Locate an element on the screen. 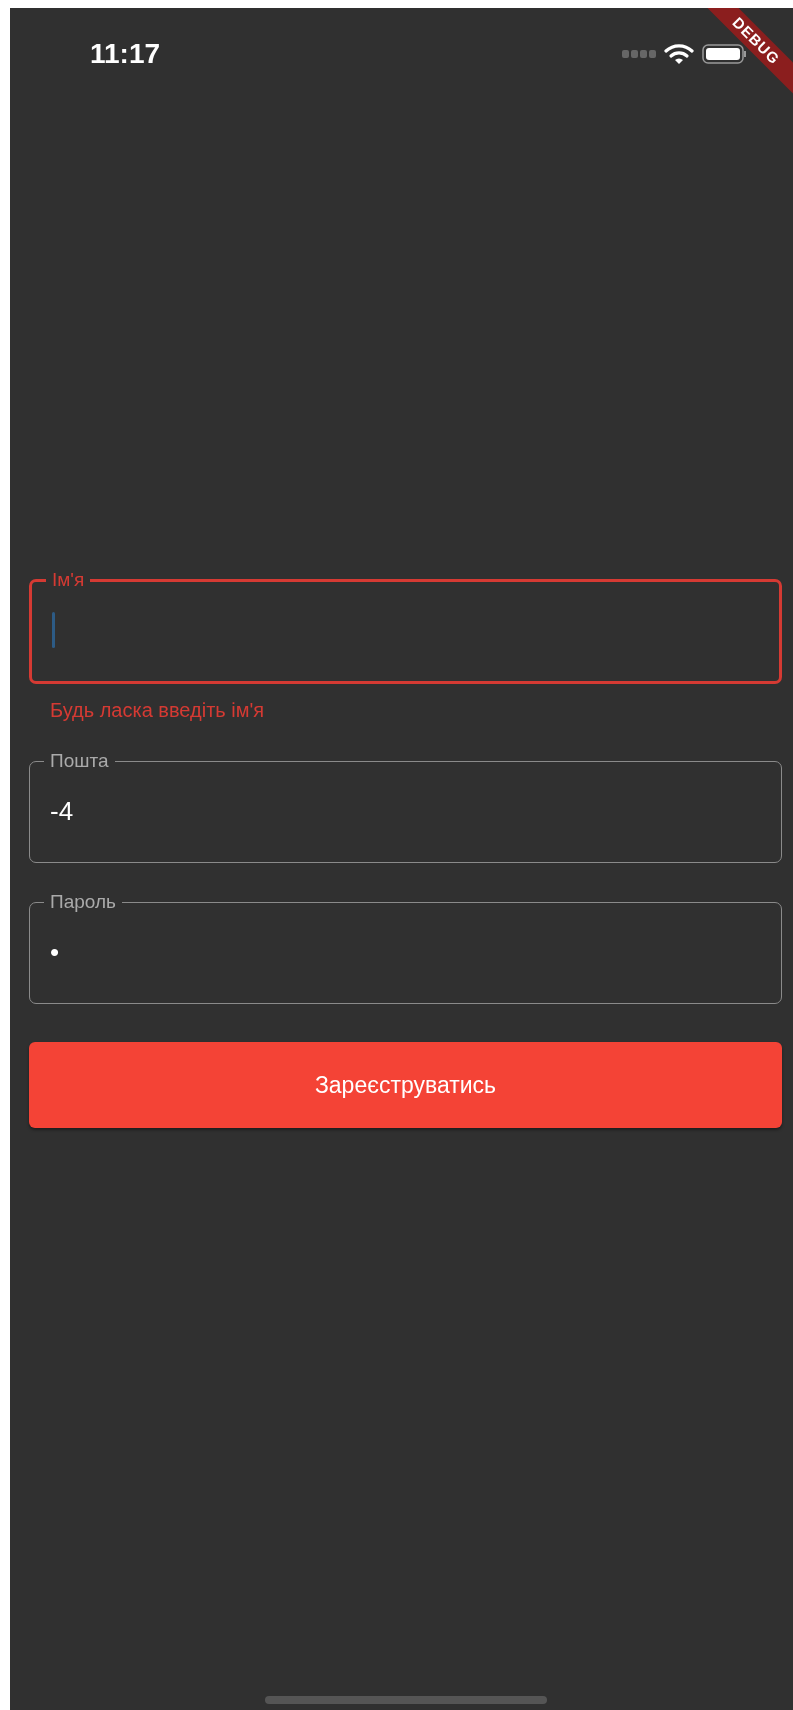  status-time: 11:17 is located at coordinates (125, 54).